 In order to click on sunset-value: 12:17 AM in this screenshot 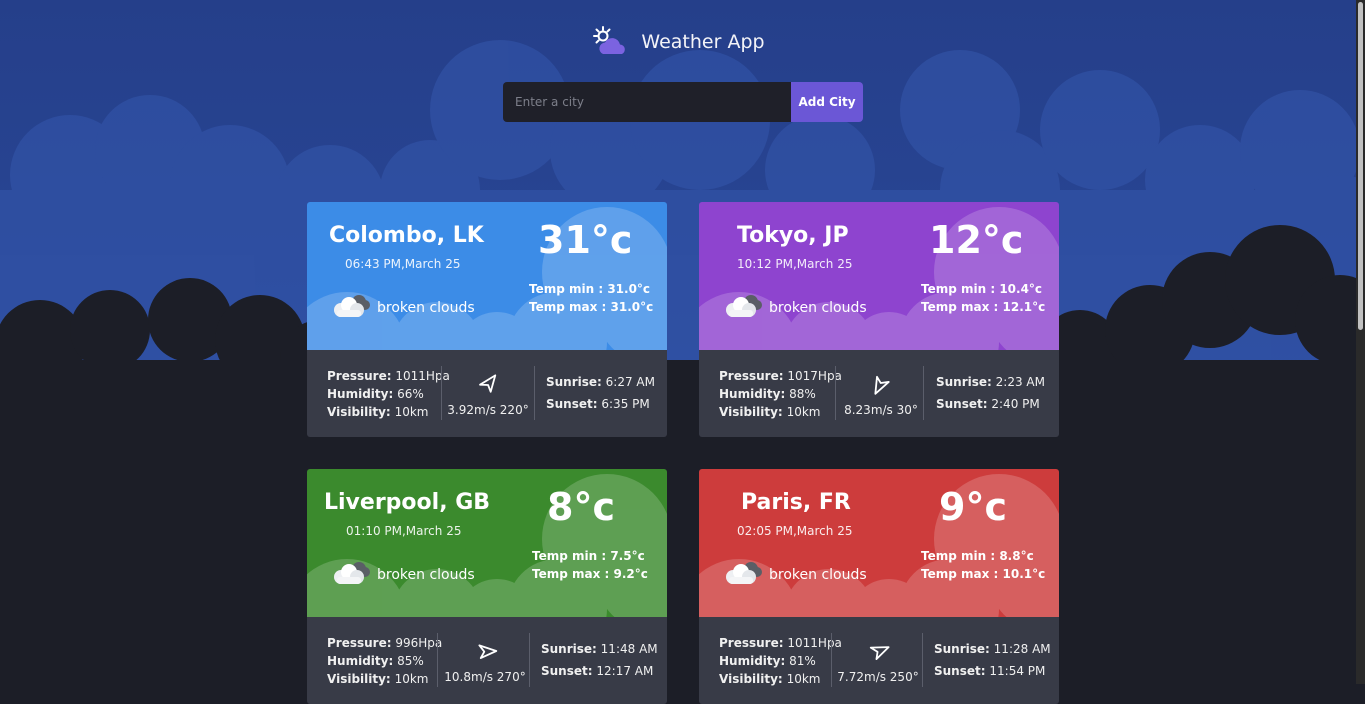, I will do `click(625, 671)`.